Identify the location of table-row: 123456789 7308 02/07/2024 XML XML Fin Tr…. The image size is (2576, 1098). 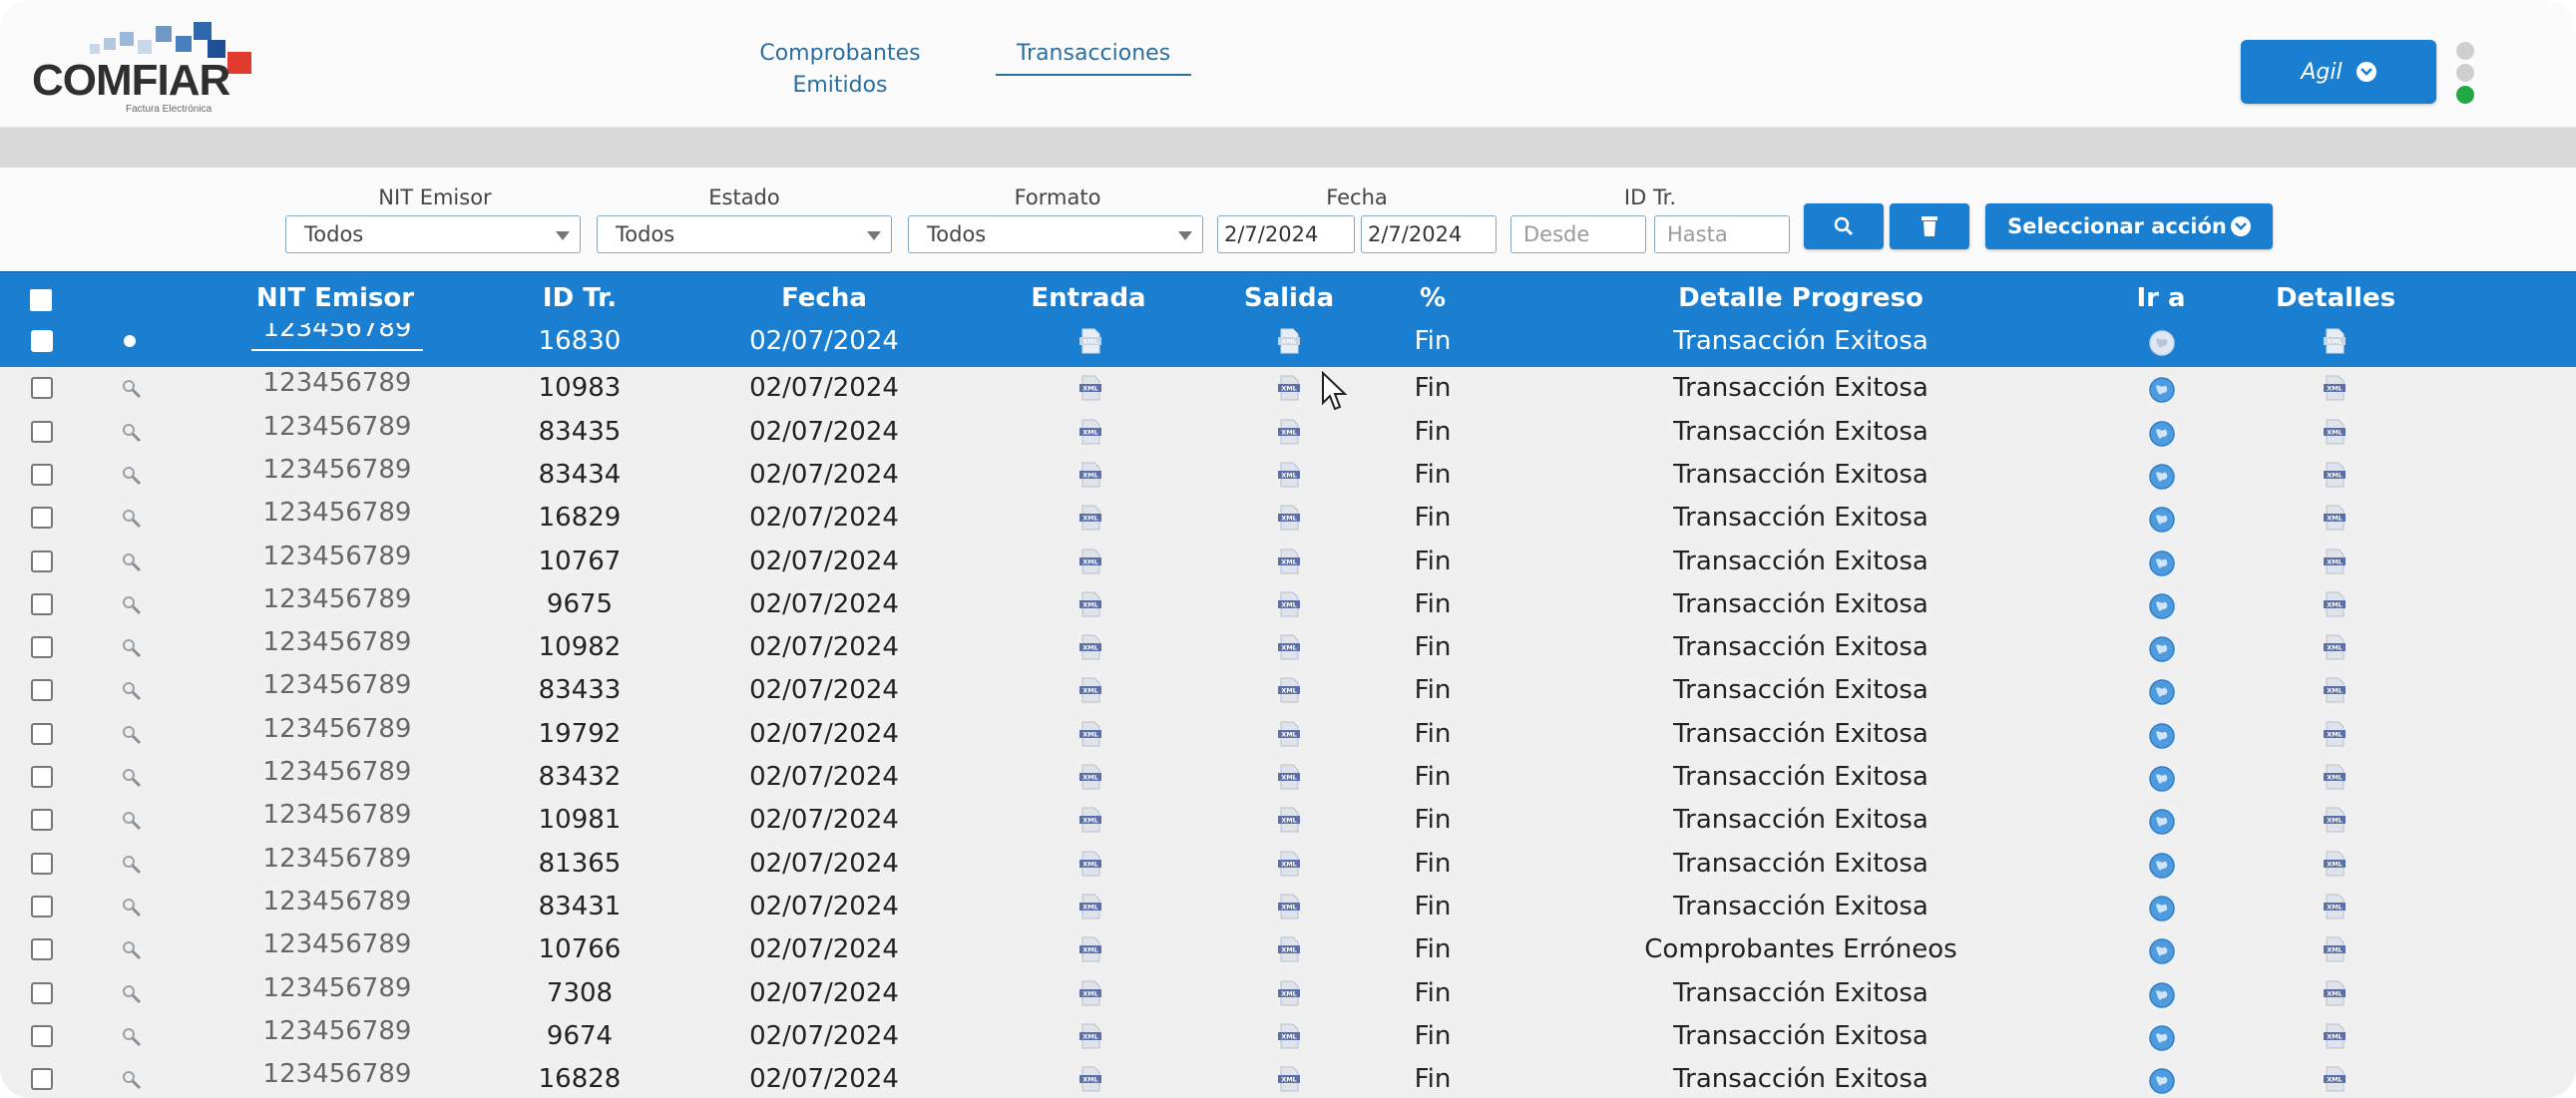
(1288, 993).